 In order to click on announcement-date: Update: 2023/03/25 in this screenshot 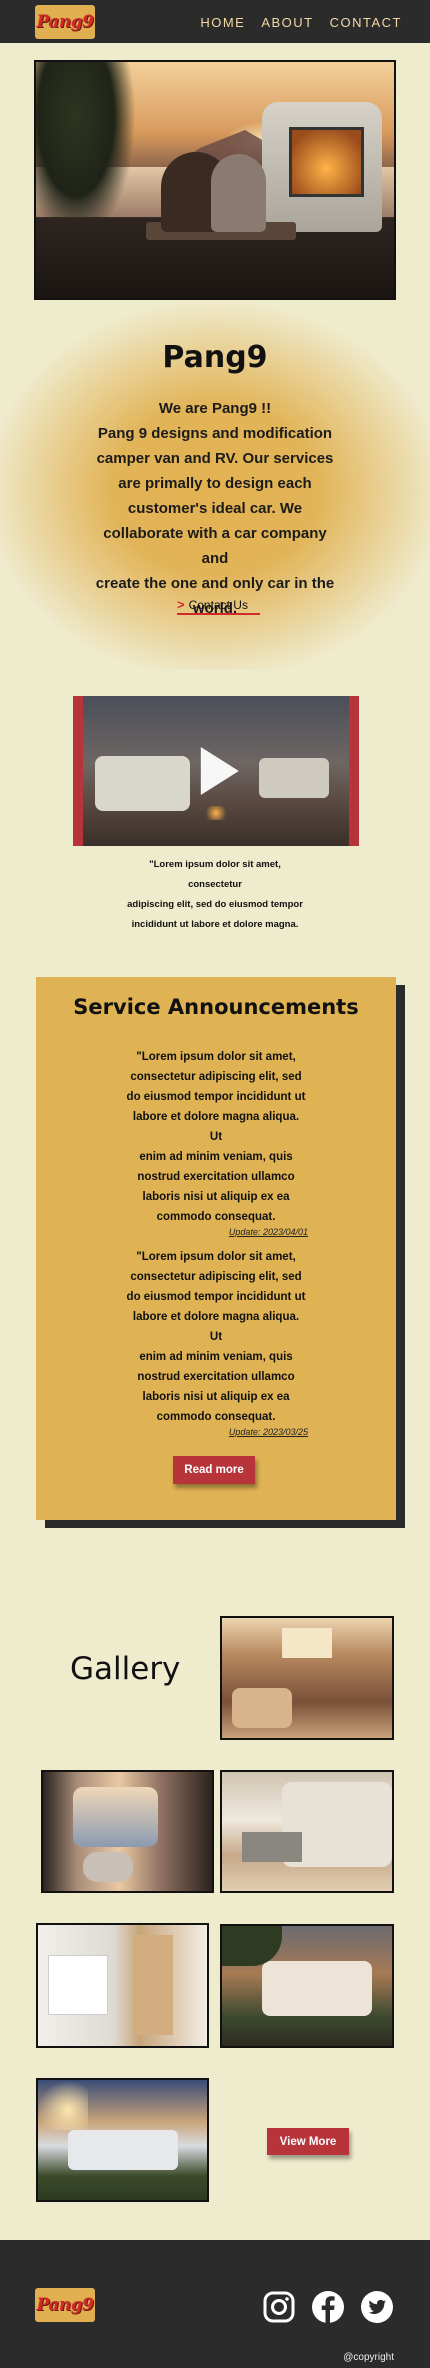, I will do `click(268, 1432)`.